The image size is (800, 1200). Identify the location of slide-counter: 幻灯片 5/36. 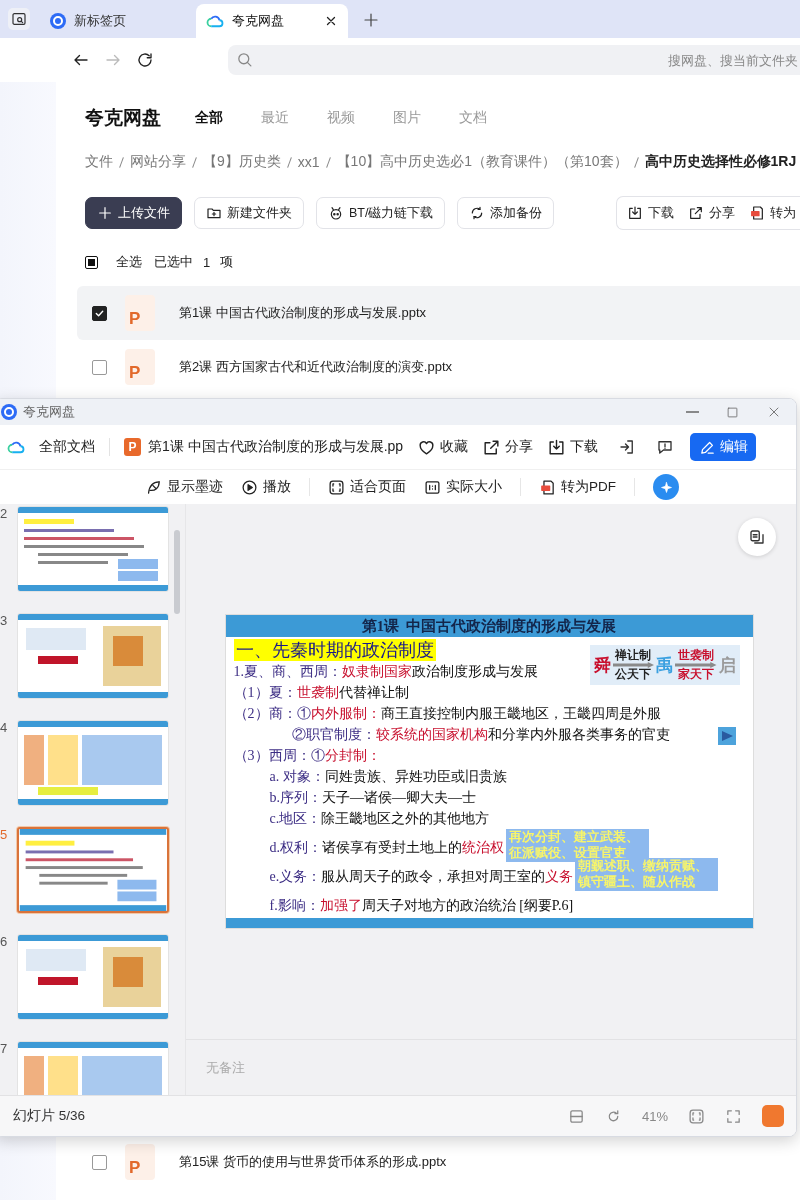
(49, 1116).